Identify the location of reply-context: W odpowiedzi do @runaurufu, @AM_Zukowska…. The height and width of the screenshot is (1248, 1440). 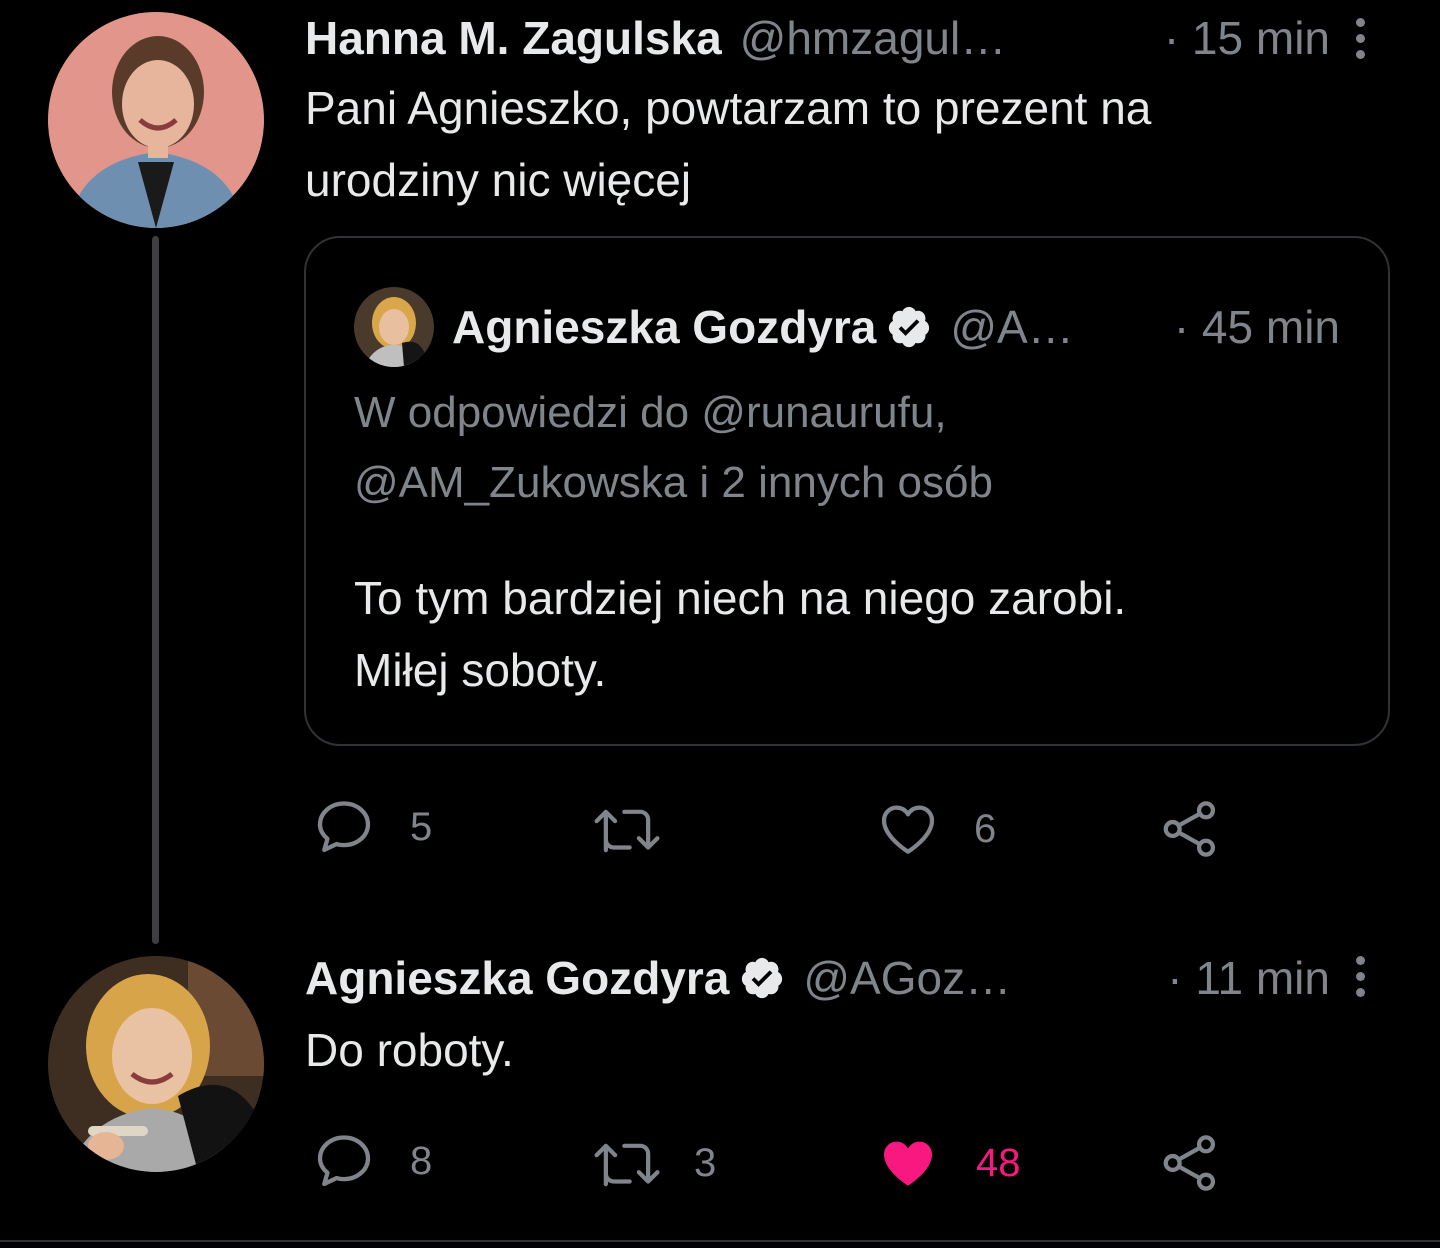
(844, 448).